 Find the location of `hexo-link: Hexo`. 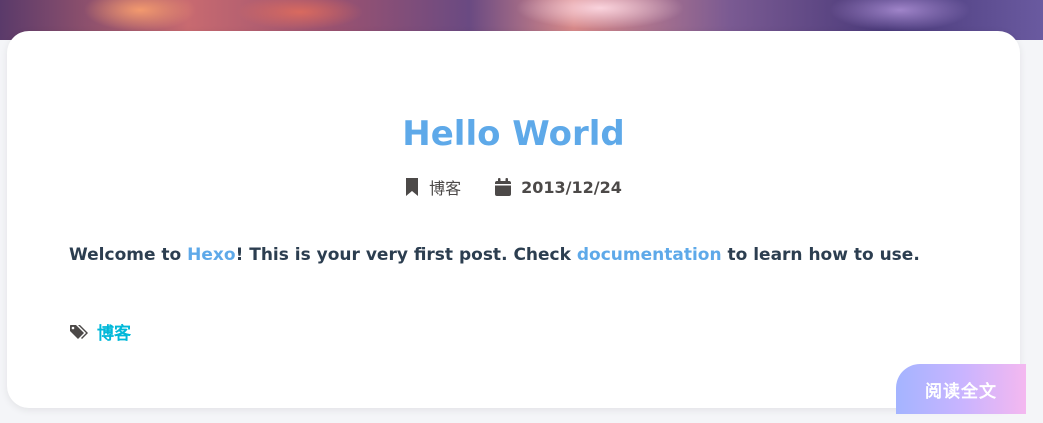

hexo-link: Hexo is located at coordinates (211, 255).